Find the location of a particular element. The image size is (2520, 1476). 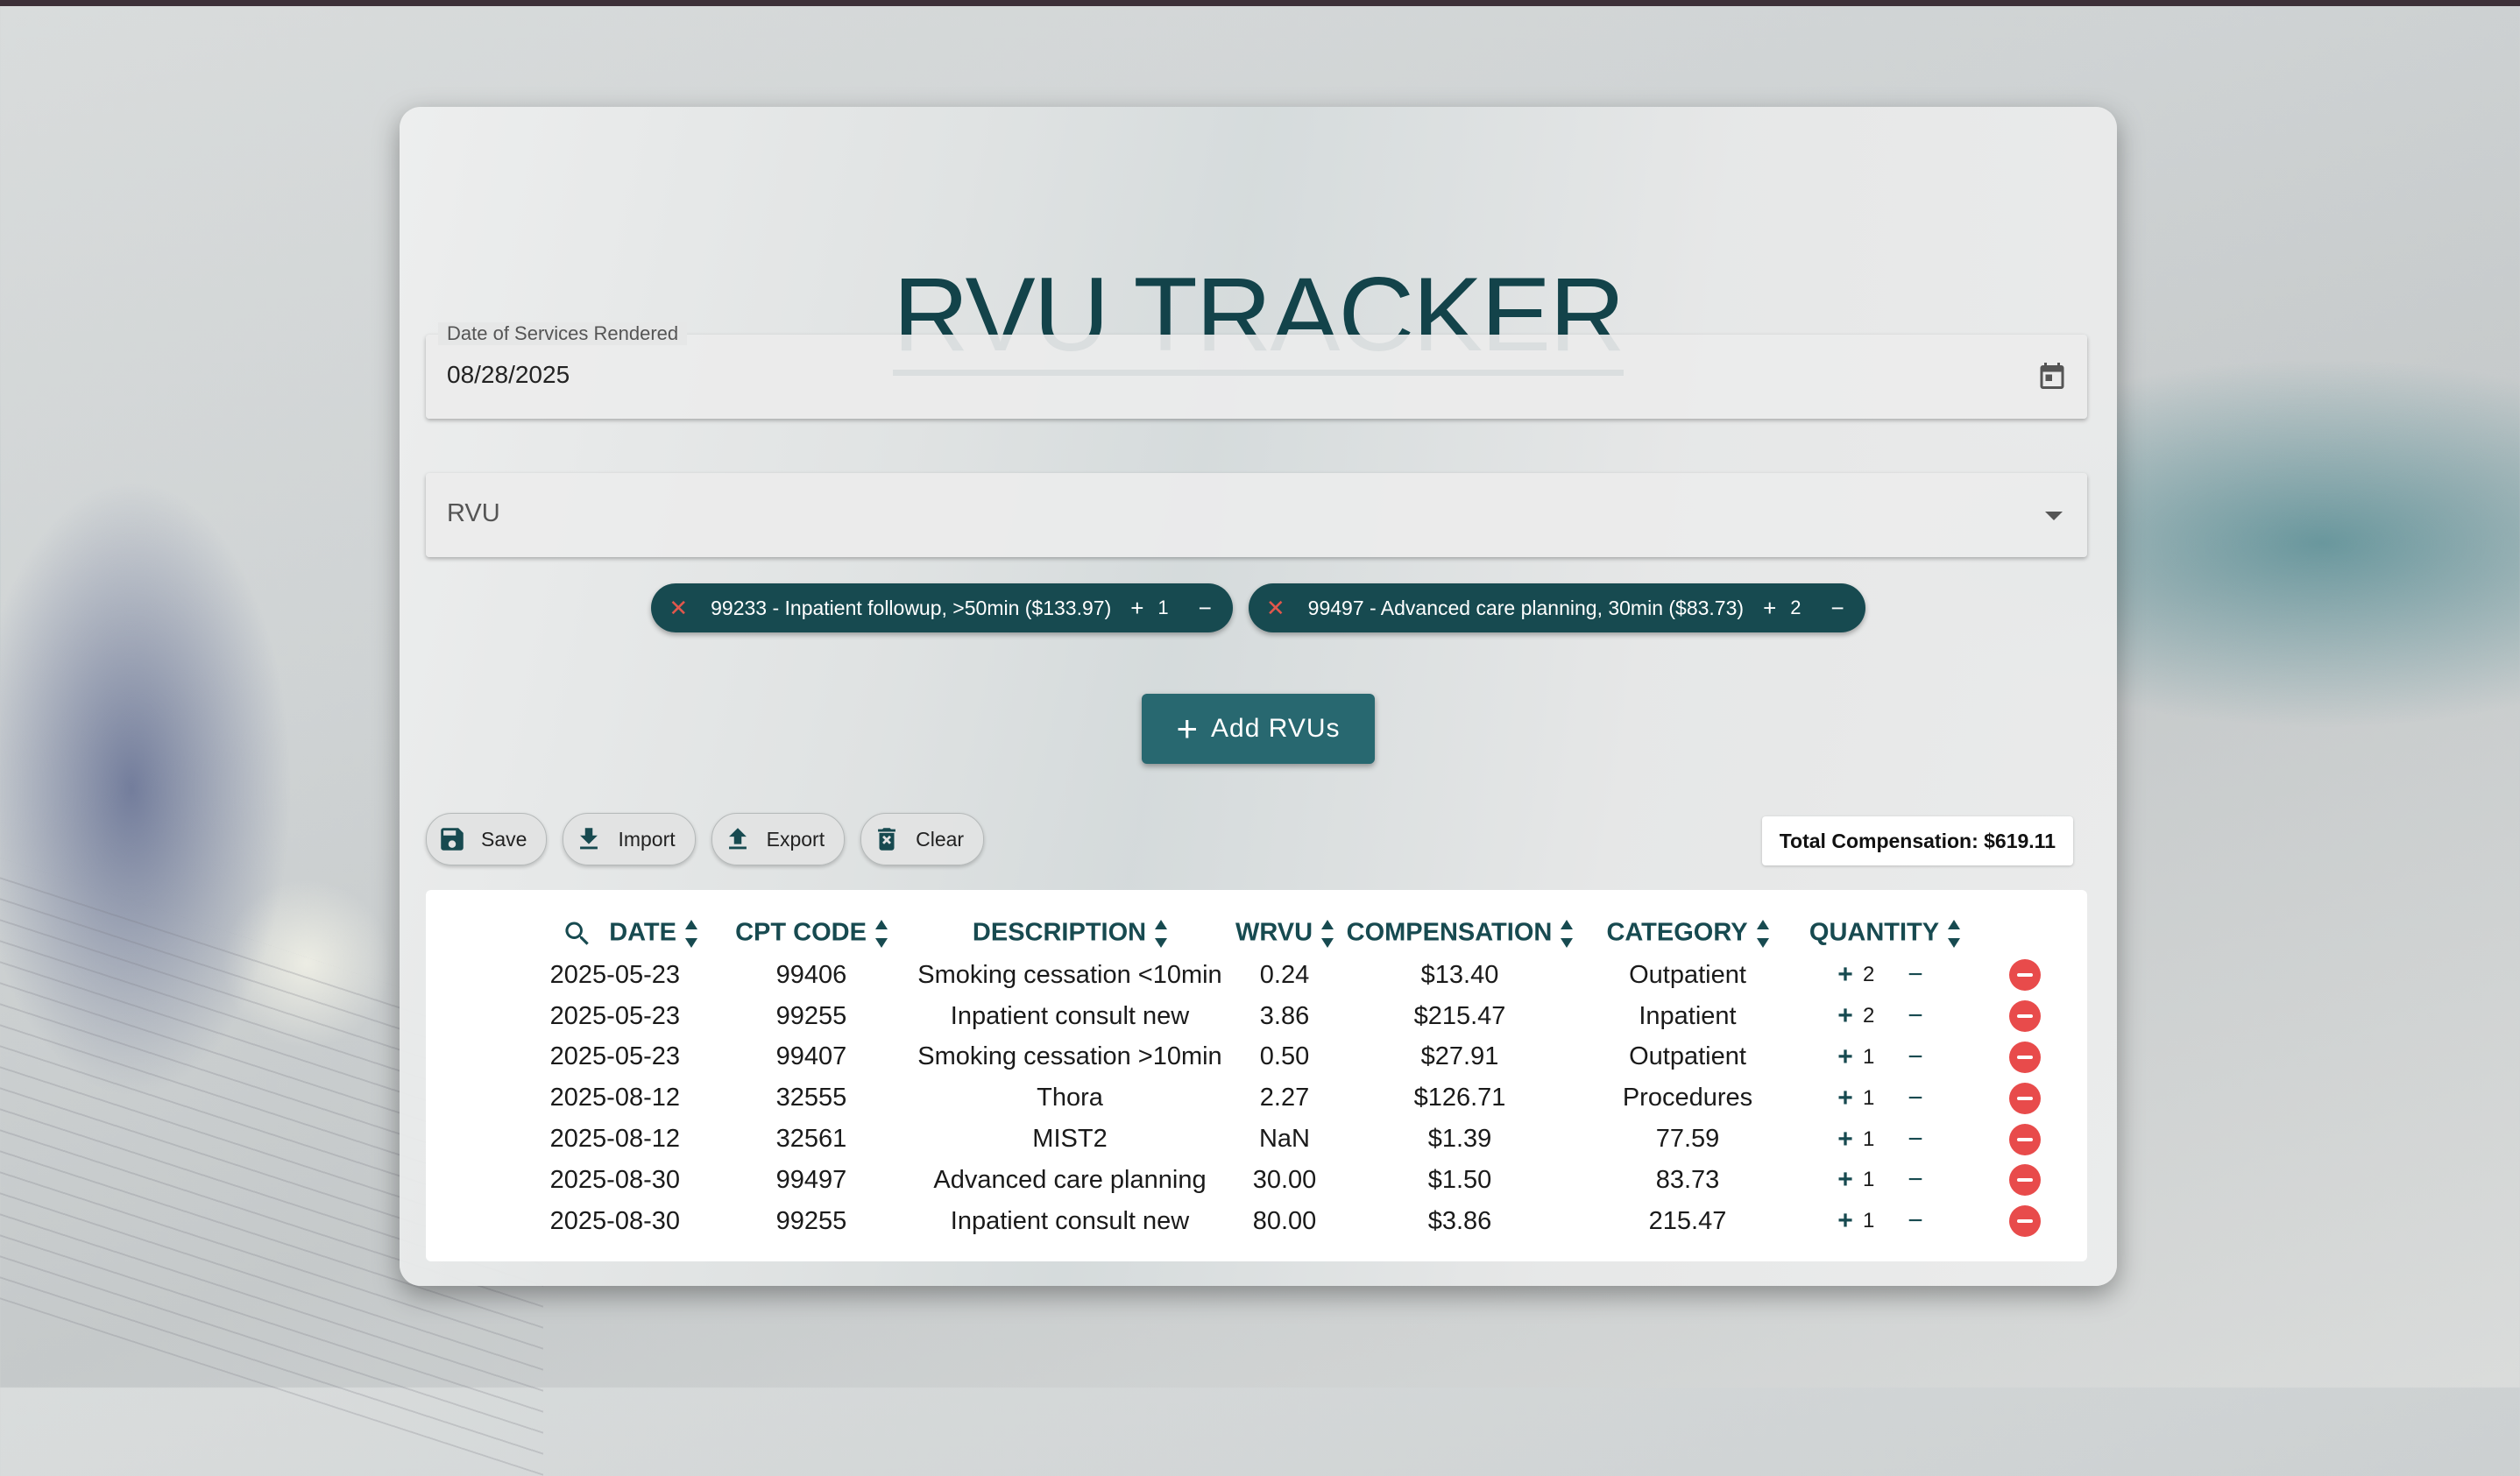

chip-quantity: 1 is located at coordinates (1163, 607).